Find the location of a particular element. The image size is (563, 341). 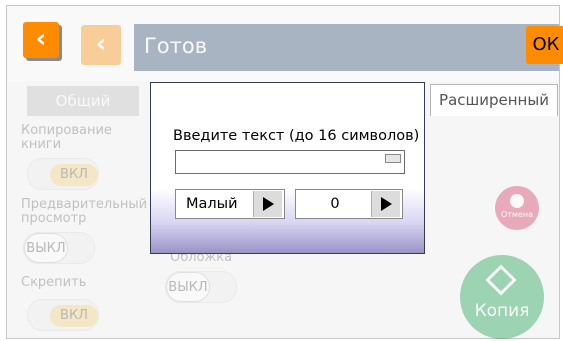

text-input-field is located at coordinates (290, 162).